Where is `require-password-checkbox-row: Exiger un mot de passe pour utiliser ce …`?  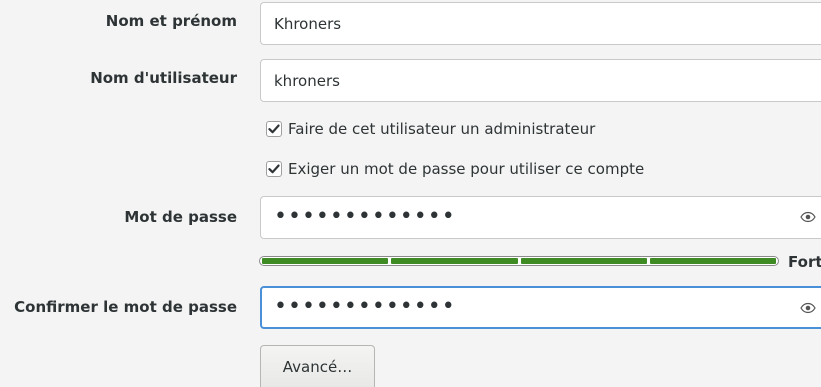 require-password-checkbox-row: Exiger un mot de passe pour utiliser ce … is located at coordinates (455, 169).